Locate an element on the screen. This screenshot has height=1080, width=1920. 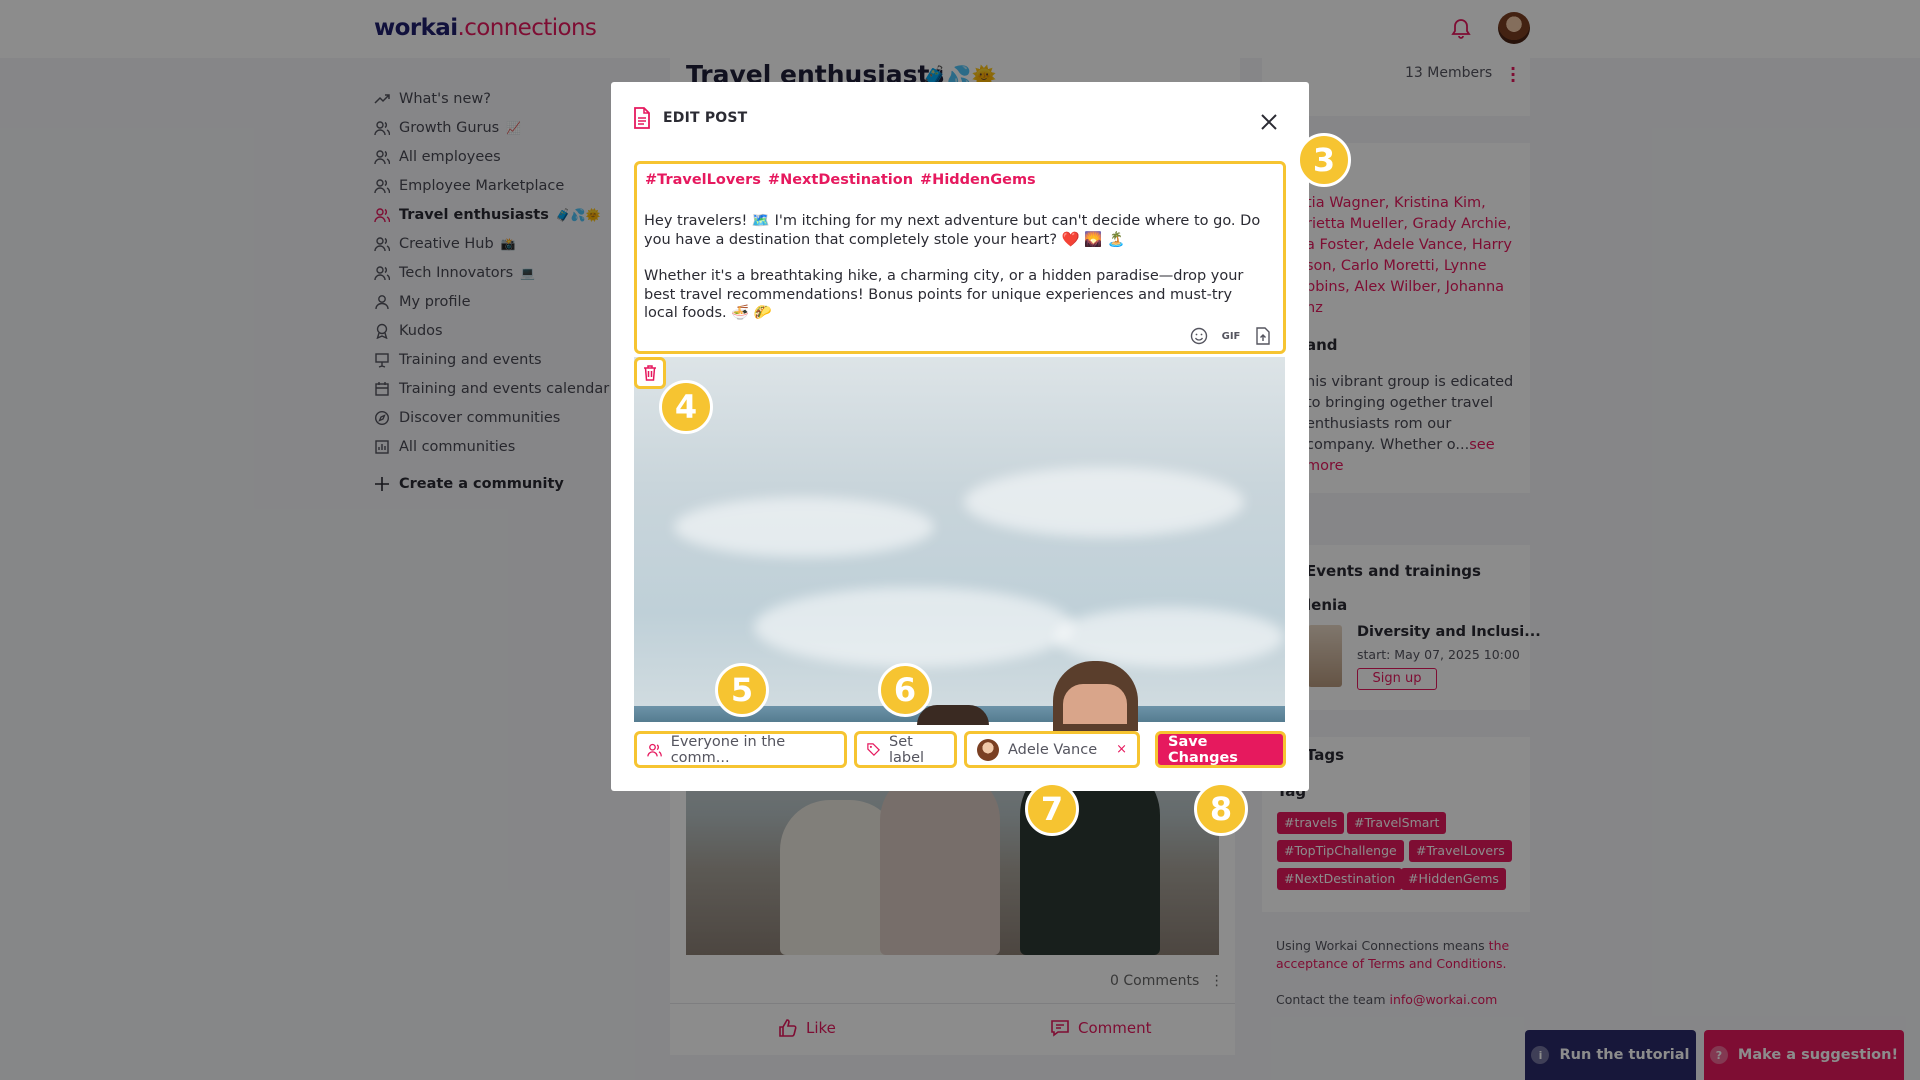
close-icon is located at coordinates (1269, 122).